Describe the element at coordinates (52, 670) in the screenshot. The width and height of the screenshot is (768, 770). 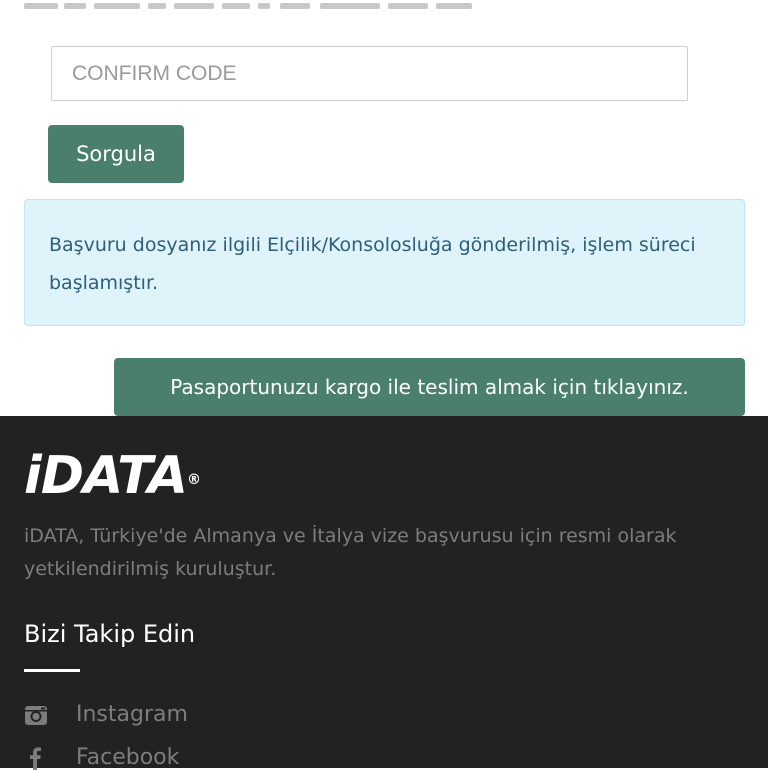
I see `heading-underline` at that location.